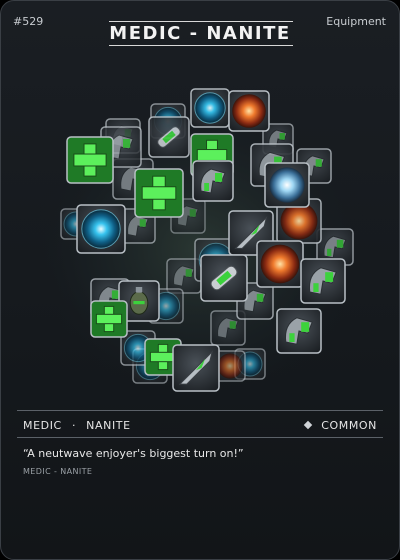 Image resolution: width=400 pixels, height=560 pixels. I want to click on rarity-label: COMMON, so click(349, 425).